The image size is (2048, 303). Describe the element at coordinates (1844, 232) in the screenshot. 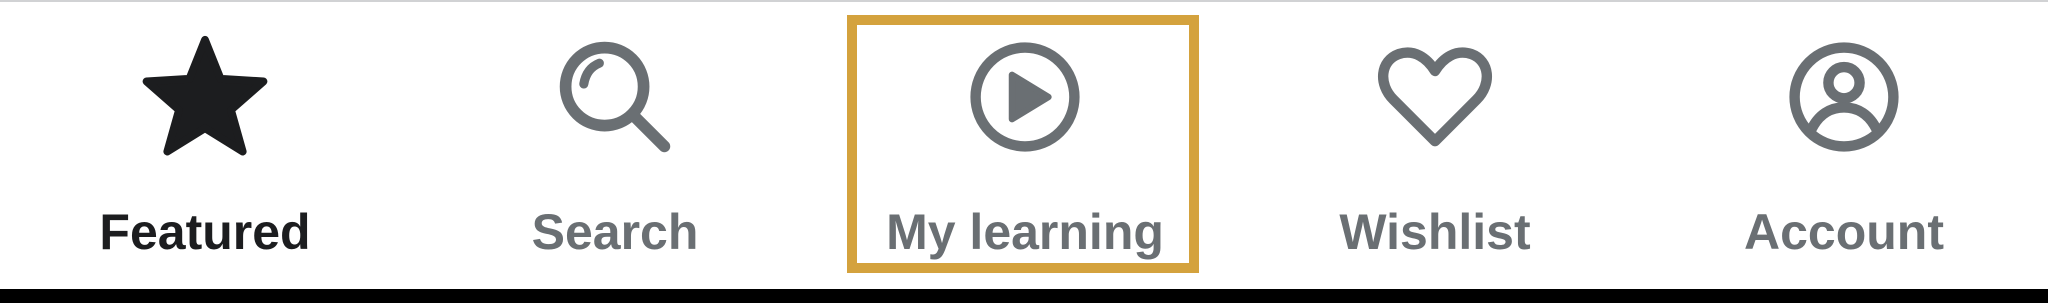

I see `tab-account-label: Account` at that location.